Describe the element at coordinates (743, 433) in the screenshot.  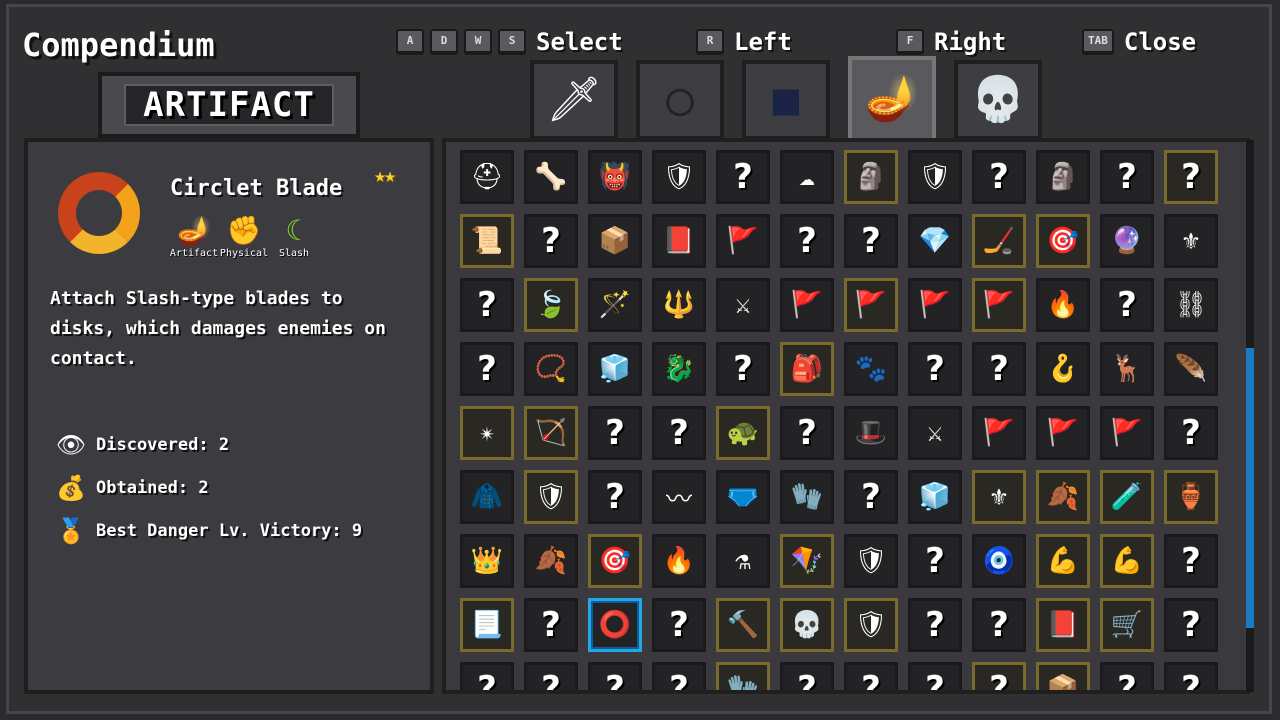
I see `item-cell-shell: 🐢` at that location.